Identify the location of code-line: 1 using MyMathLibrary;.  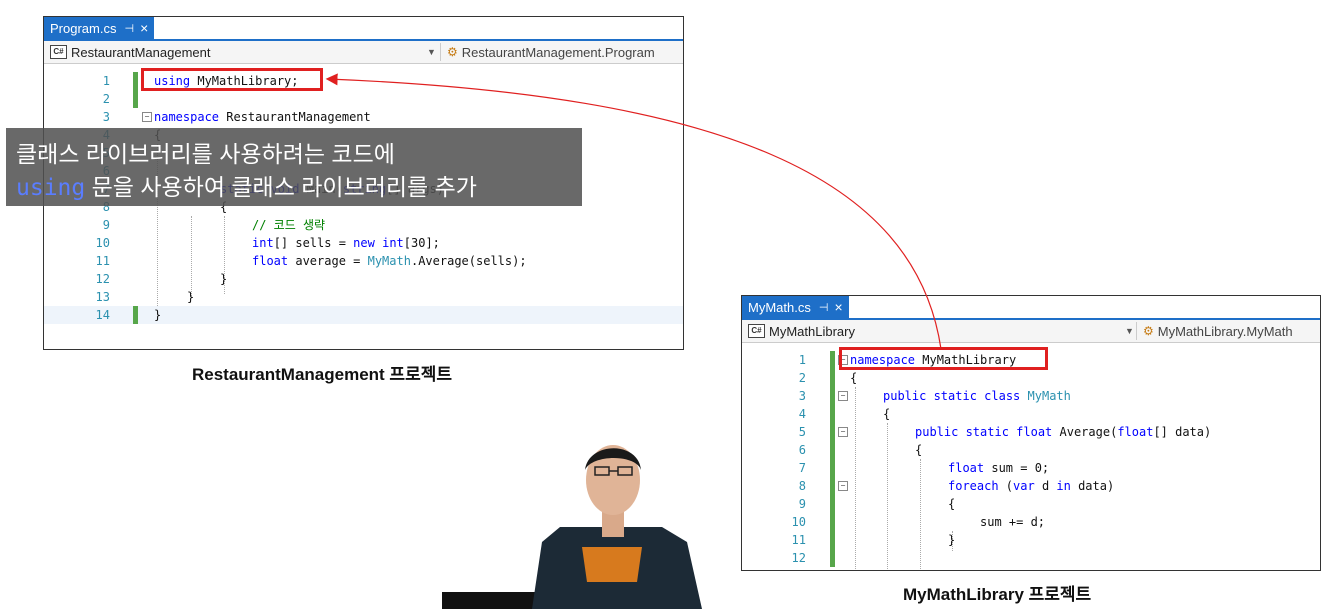
(363, 81).